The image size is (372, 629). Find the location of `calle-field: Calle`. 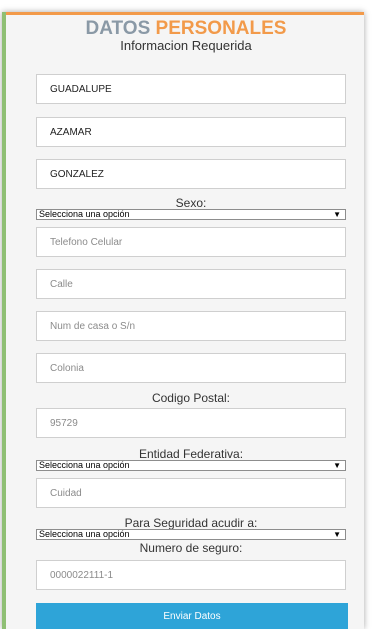

calle-field: Calle is located at coordinates (191, 284).